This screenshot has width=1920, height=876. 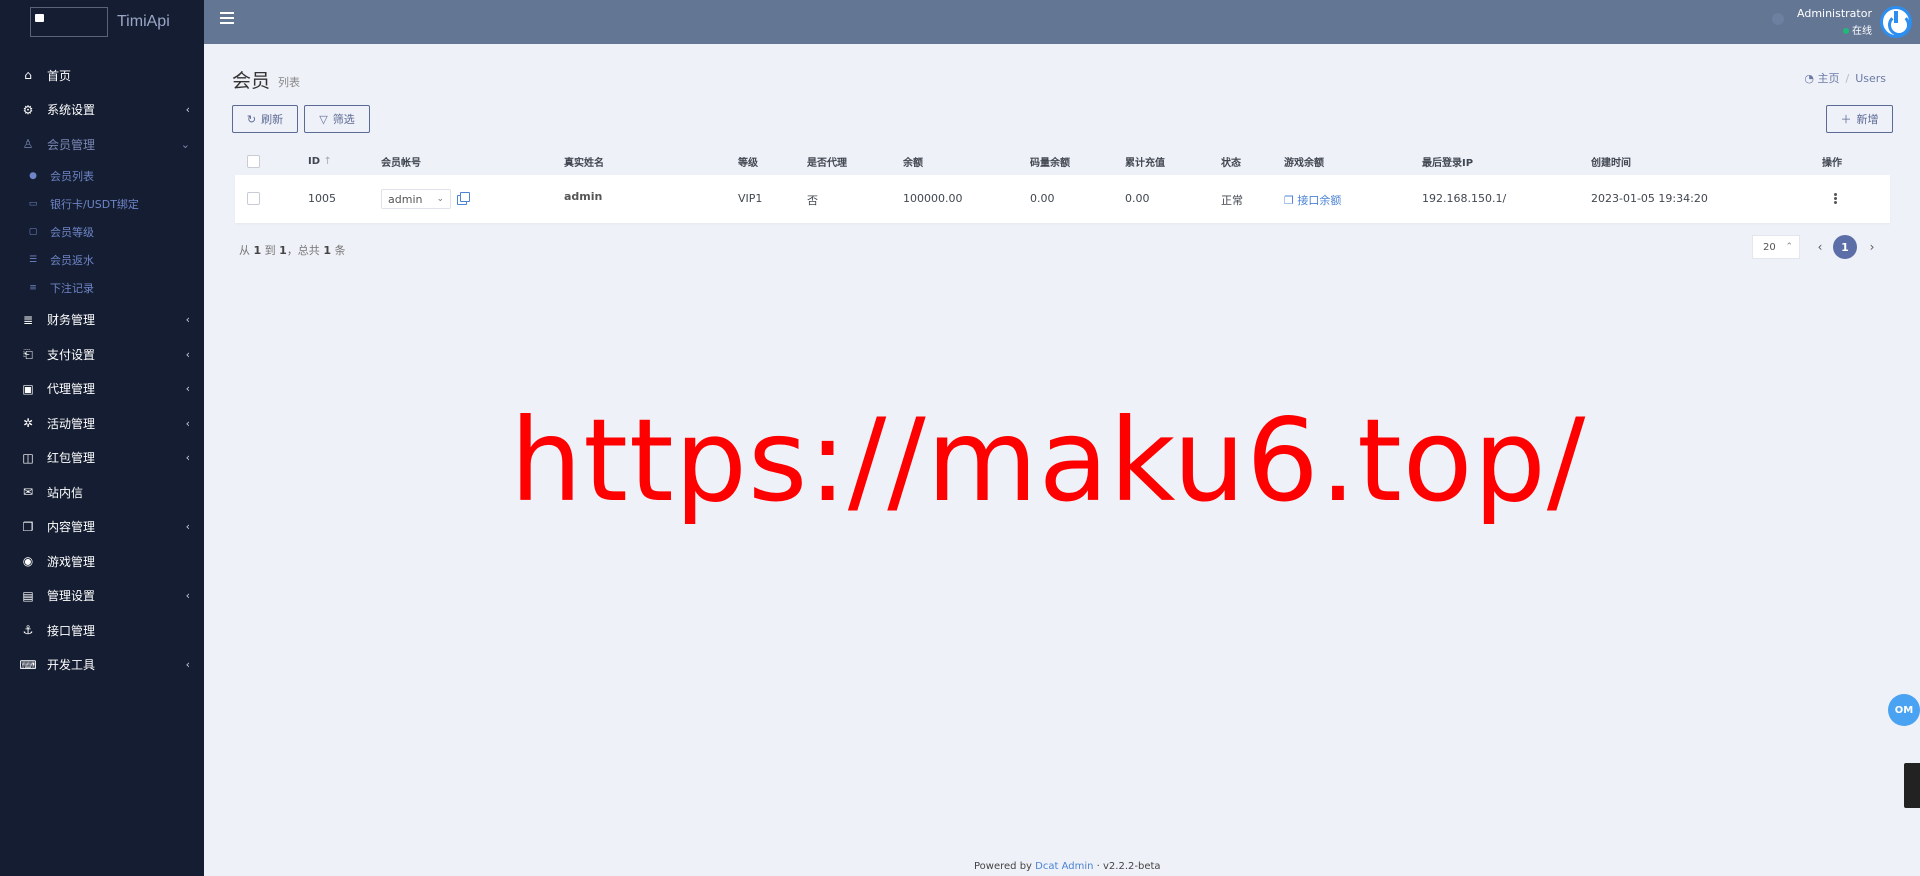 What do you see at coordinates (102, 260) in the screenshot?
I see `sidebar-subitem-3: ☰ 会员返水` at bounding box center [102, 260].